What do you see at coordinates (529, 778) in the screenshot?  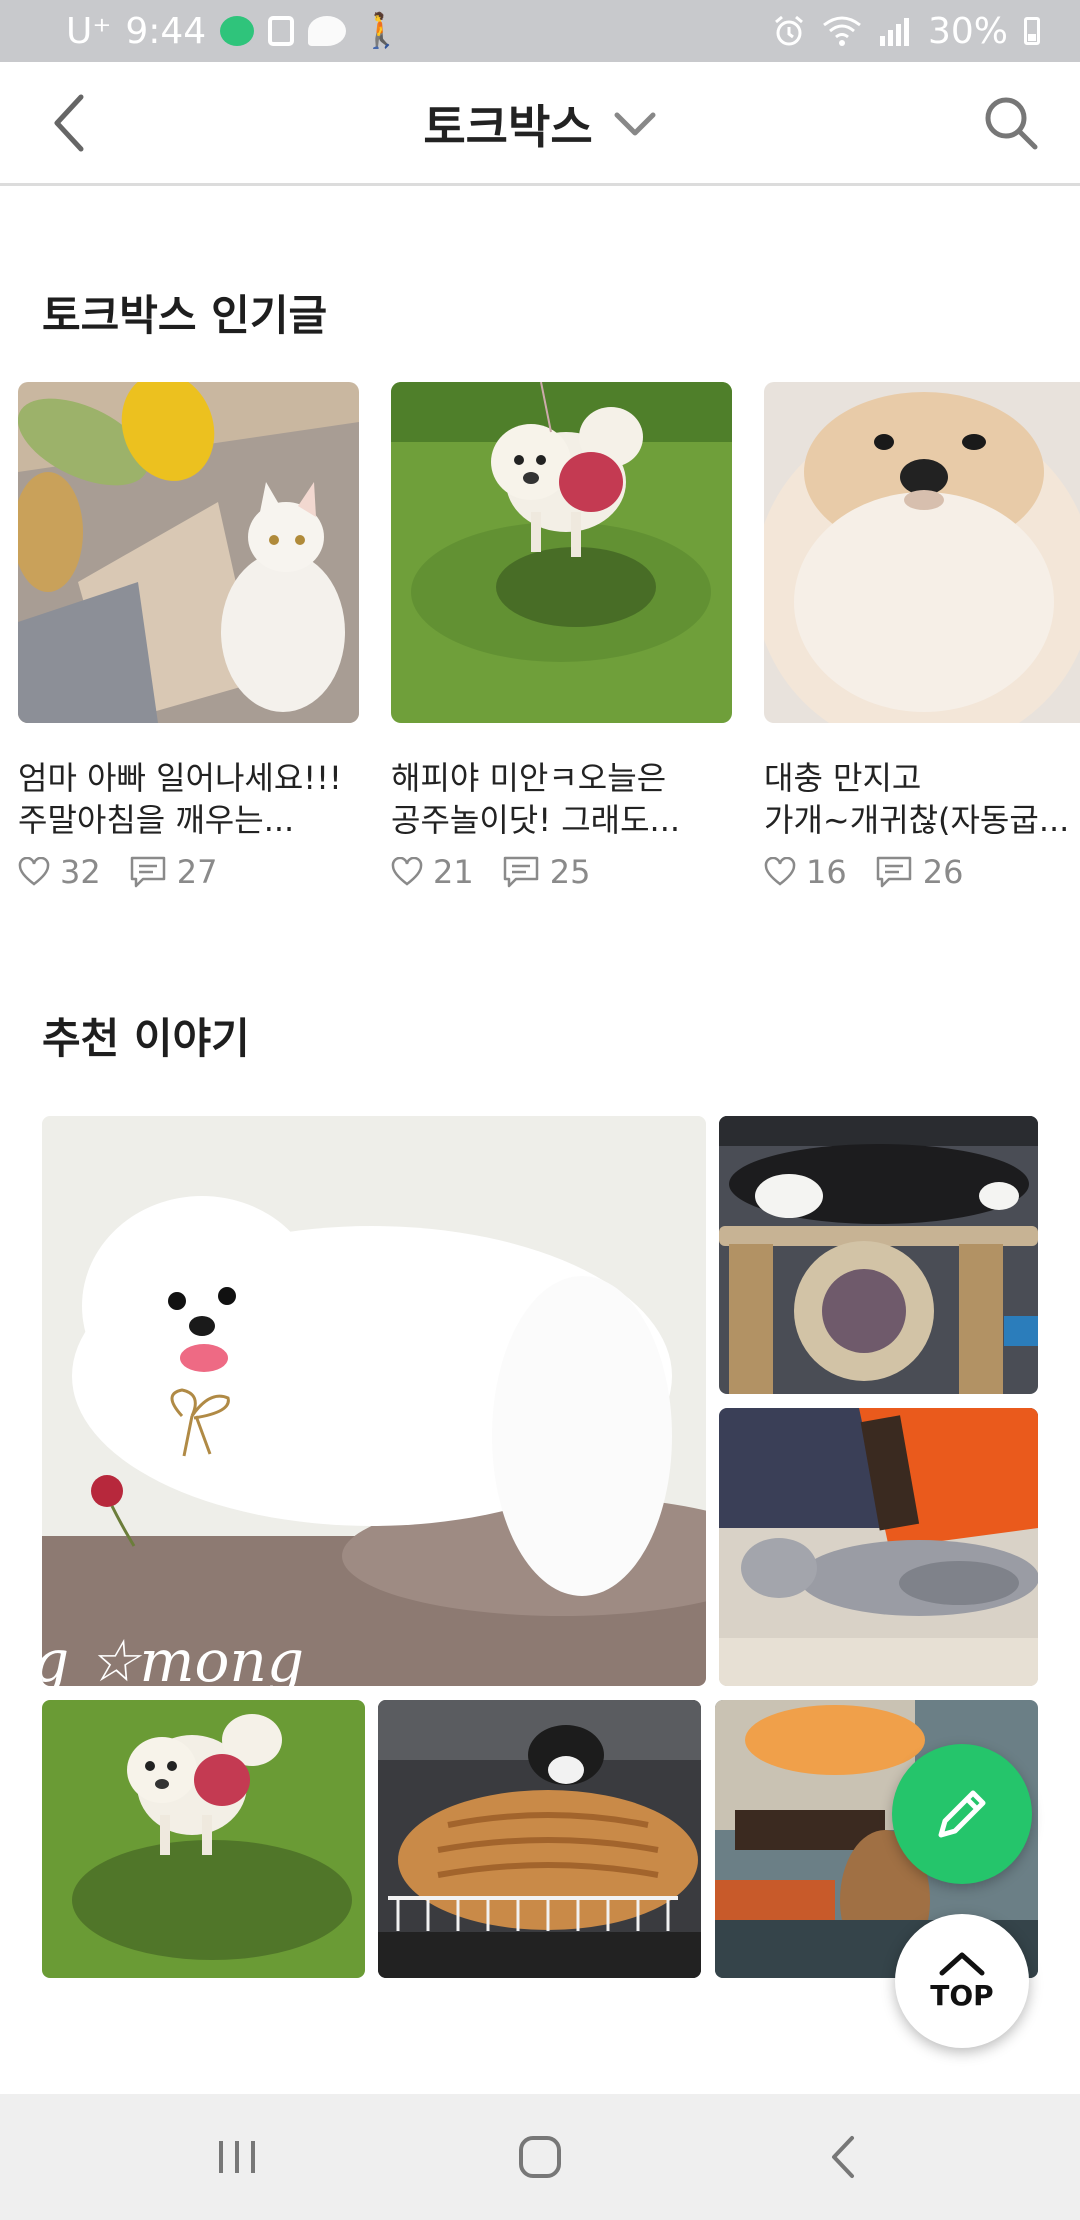 I see `post-title-line1: 해피야 미안ㅋ오늘은` at bounding box center [529, 778].